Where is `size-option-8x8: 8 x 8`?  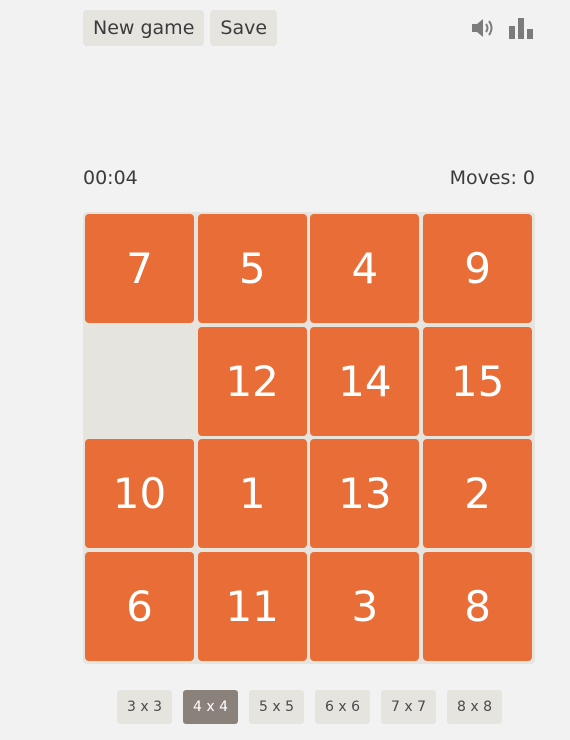 size-option-8x8: 8 x 8 is located at coordinates (474, 707).